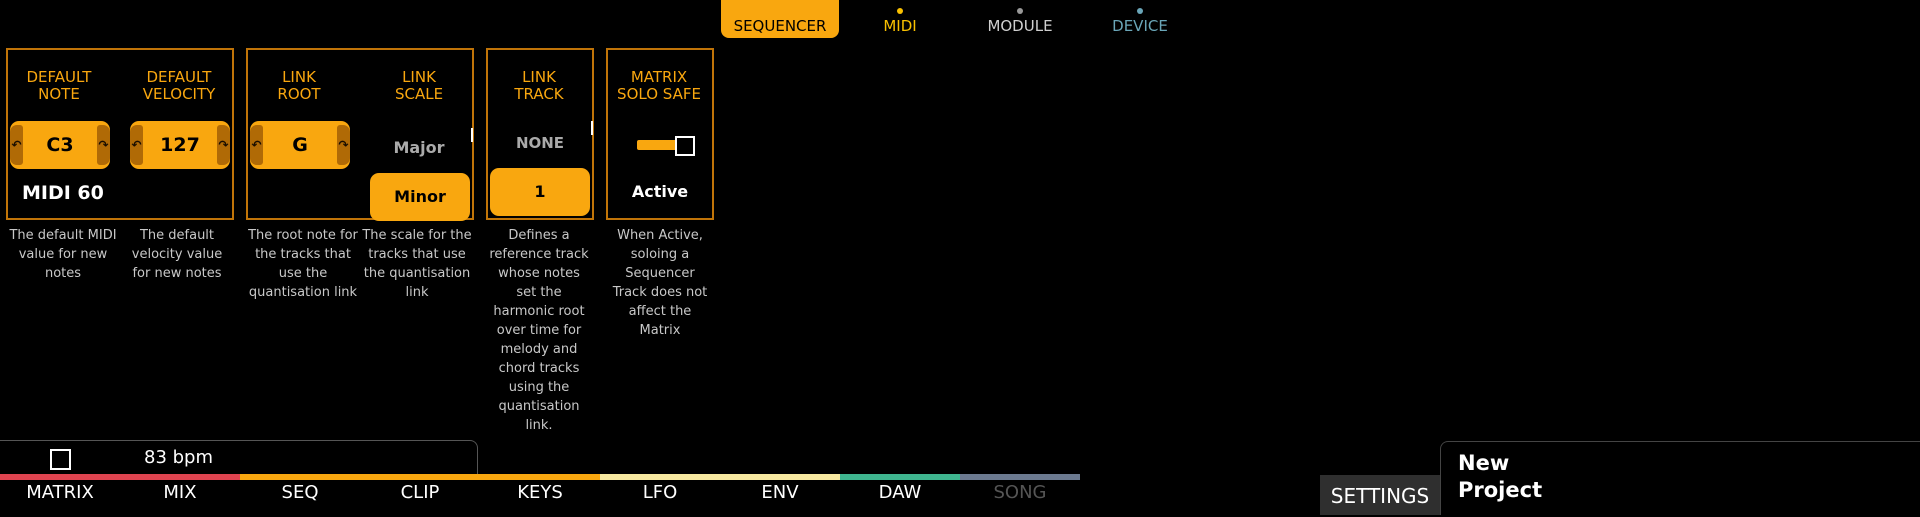 This screenshot has height=517, width=1920. Describe the element at coordinates (1020, 492) in the screenshot. I see `nav-song: SONG` at that location.